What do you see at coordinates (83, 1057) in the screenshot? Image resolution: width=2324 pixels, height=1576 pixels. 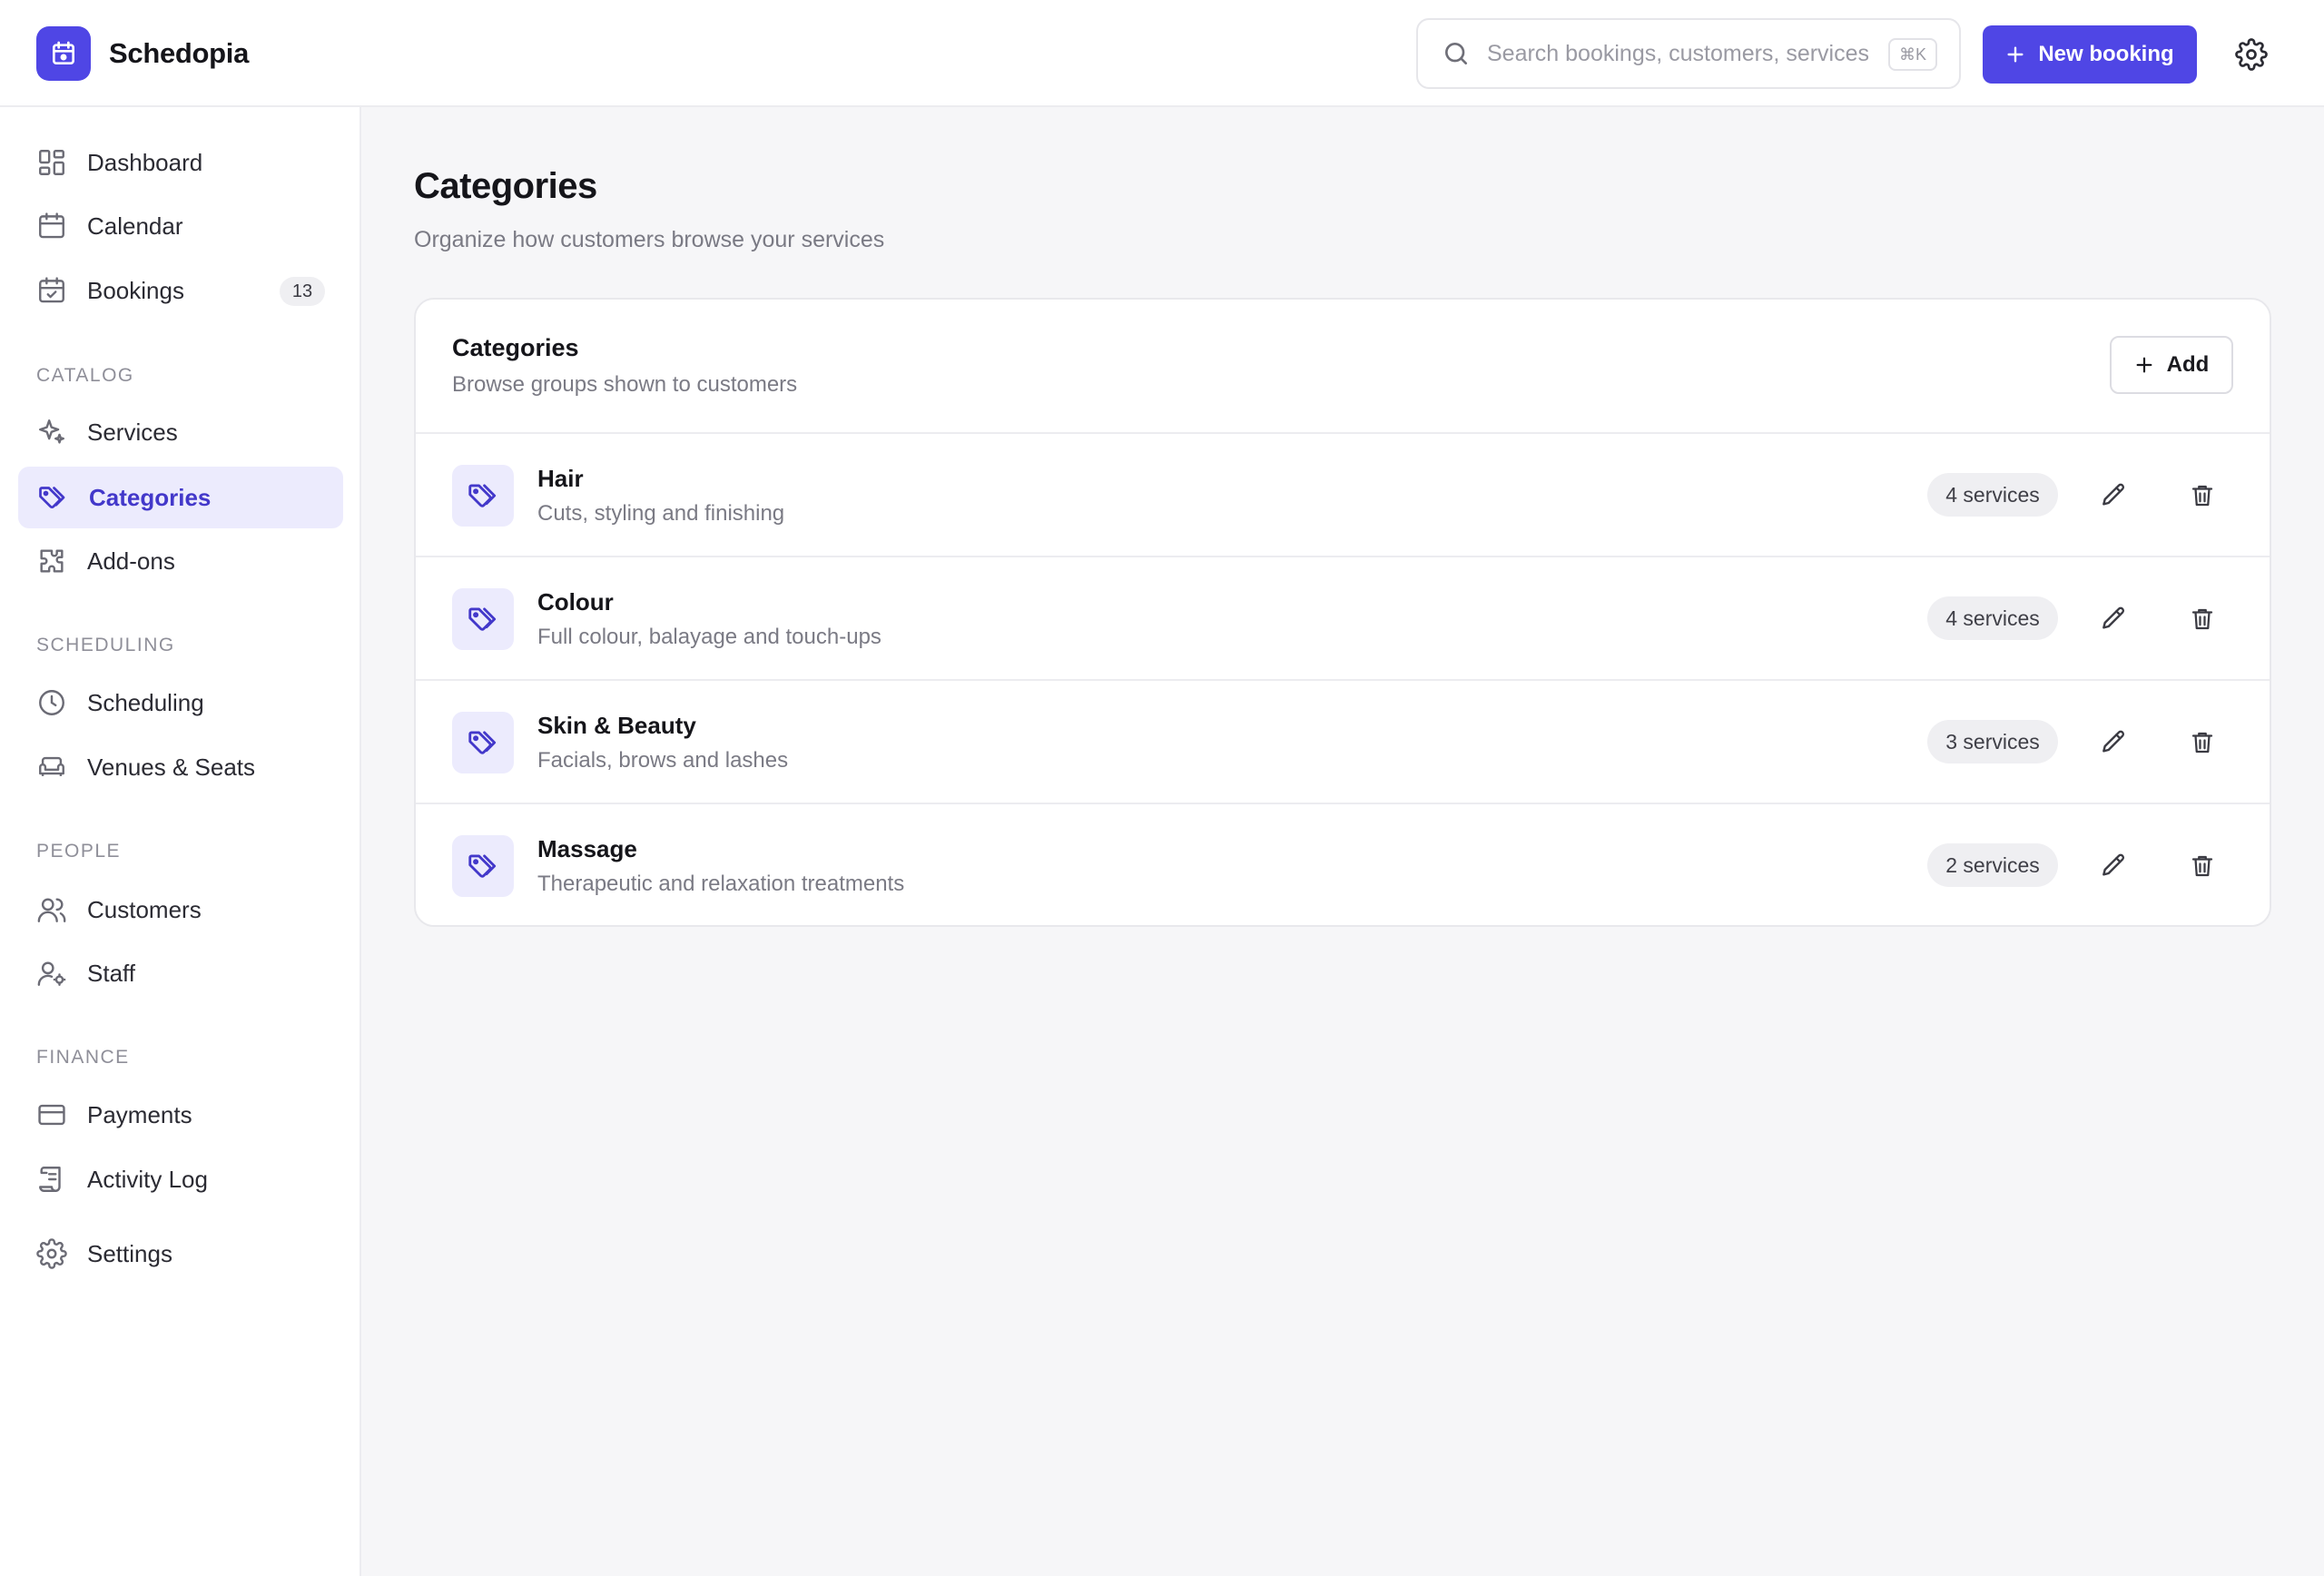 I see `section-label-finance: FINANCE` at bounding box center [83, 1057].